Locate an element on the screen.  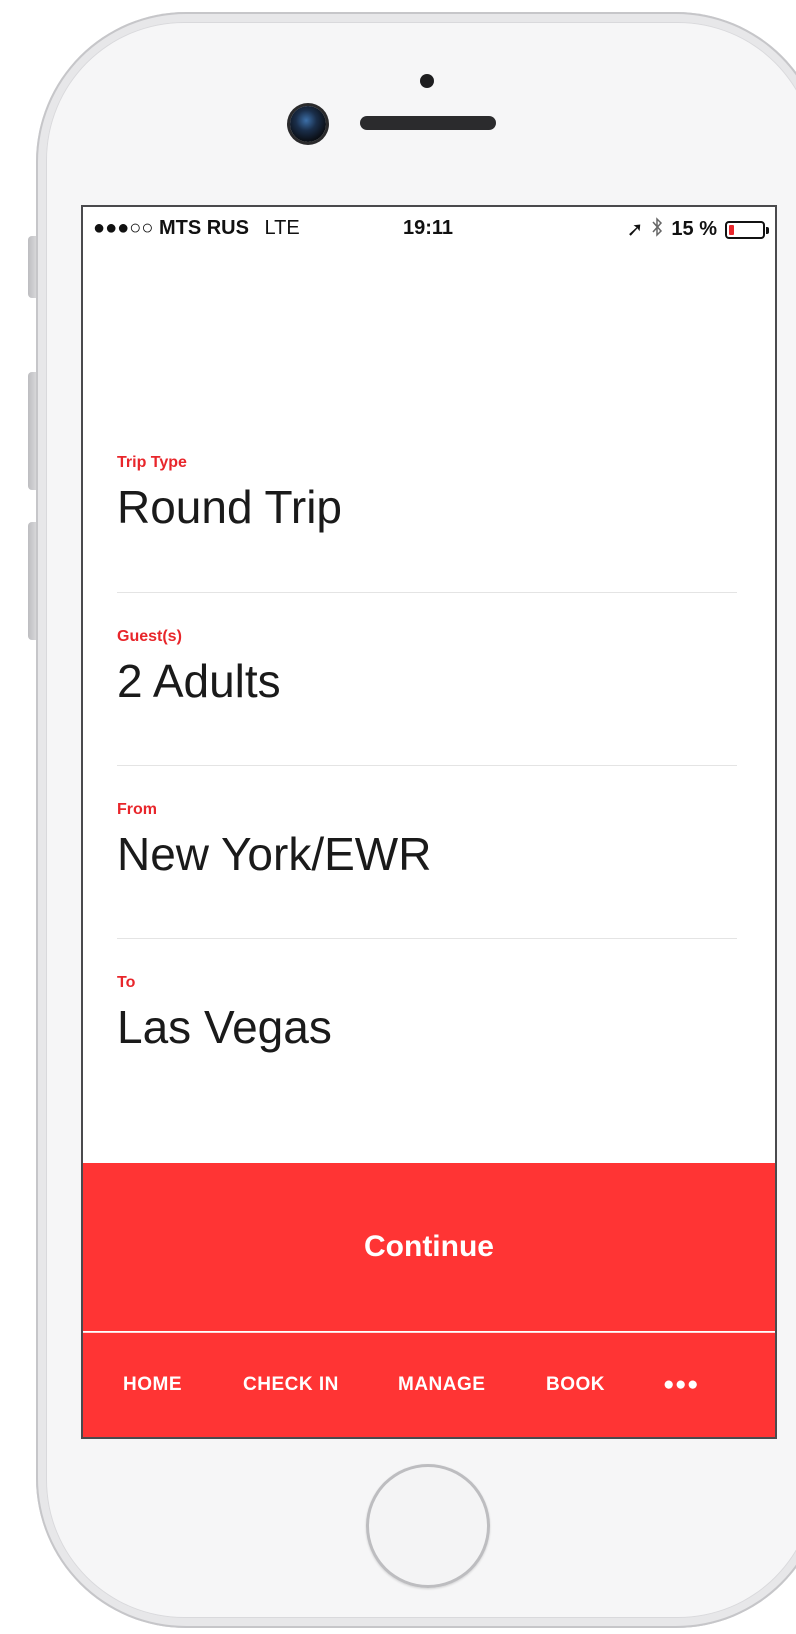
network-type: LTE is located at coordinates (282, 228).